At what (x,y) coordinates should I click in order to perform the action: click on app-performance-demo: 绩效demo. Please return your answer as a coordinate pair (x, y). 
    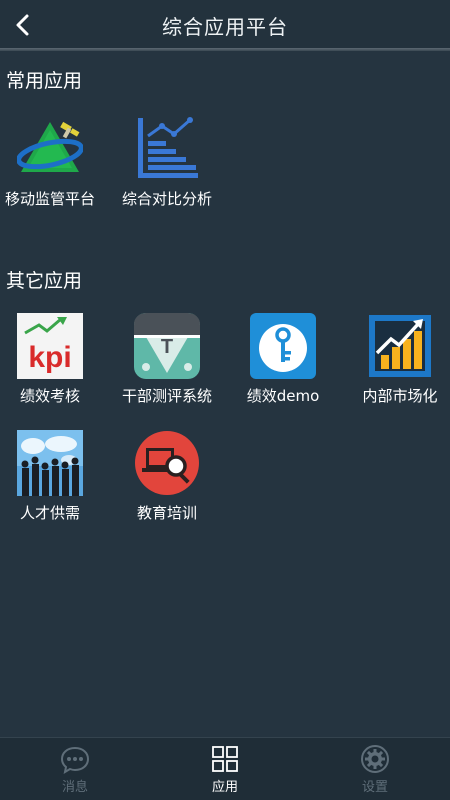
    Looking at the image, I should click on (283, 359).